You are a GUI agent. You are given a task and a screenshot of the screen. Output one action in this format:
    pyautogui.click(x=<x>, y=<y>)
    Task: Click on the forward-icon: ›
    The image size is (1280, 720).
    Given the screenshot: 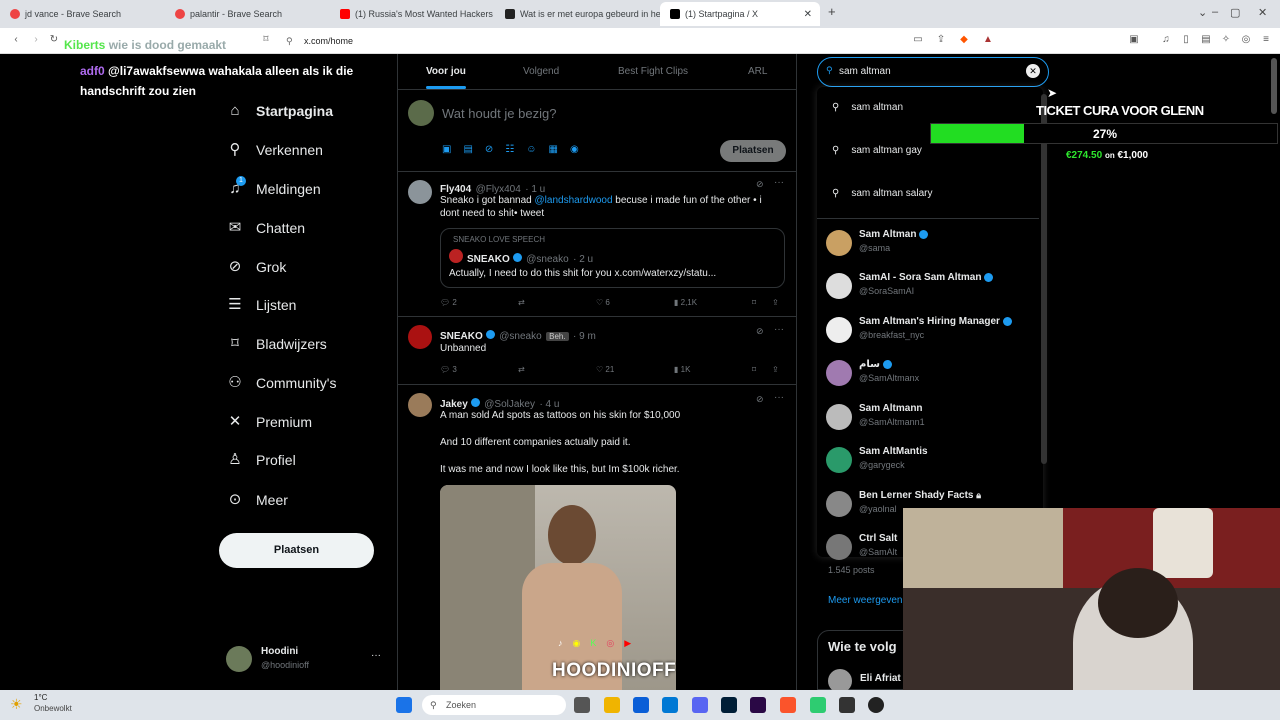 What is the action you would take?
    pyautogui.click(x=36, y=40)
    